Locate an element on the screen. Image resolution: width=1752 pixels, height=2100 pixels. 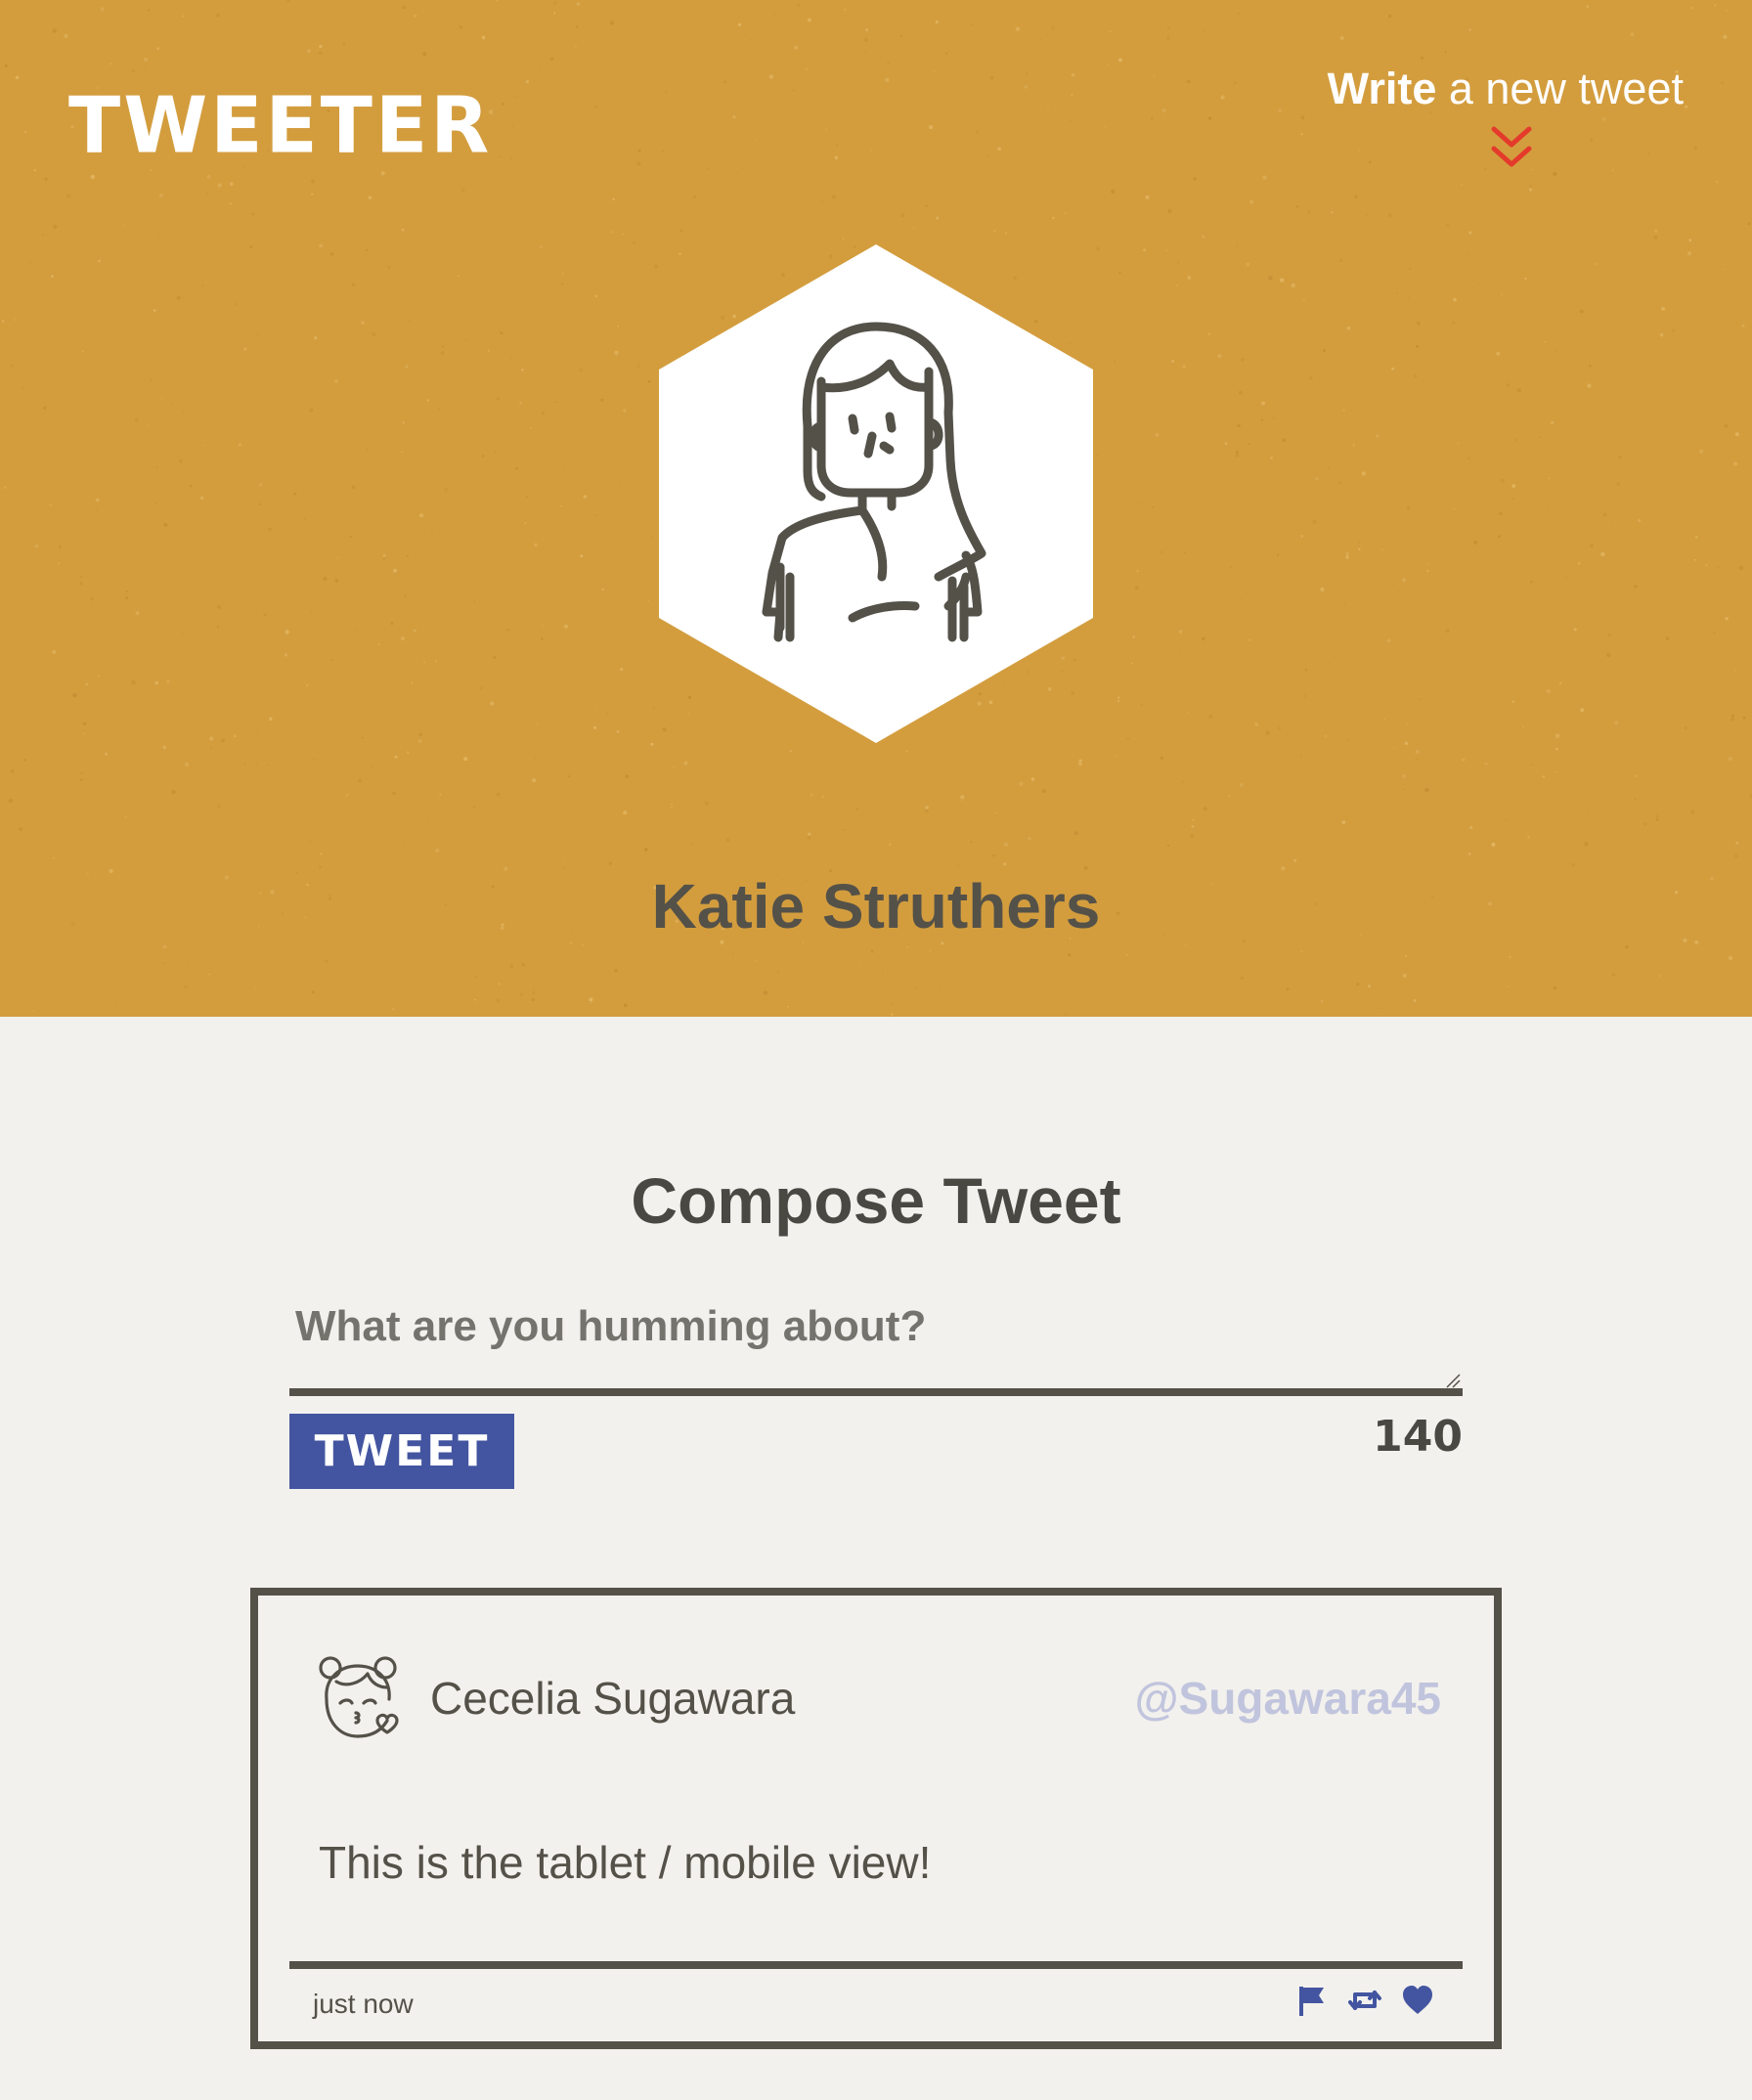
resize-grip-icon is located at coordinates (1453, 1380).